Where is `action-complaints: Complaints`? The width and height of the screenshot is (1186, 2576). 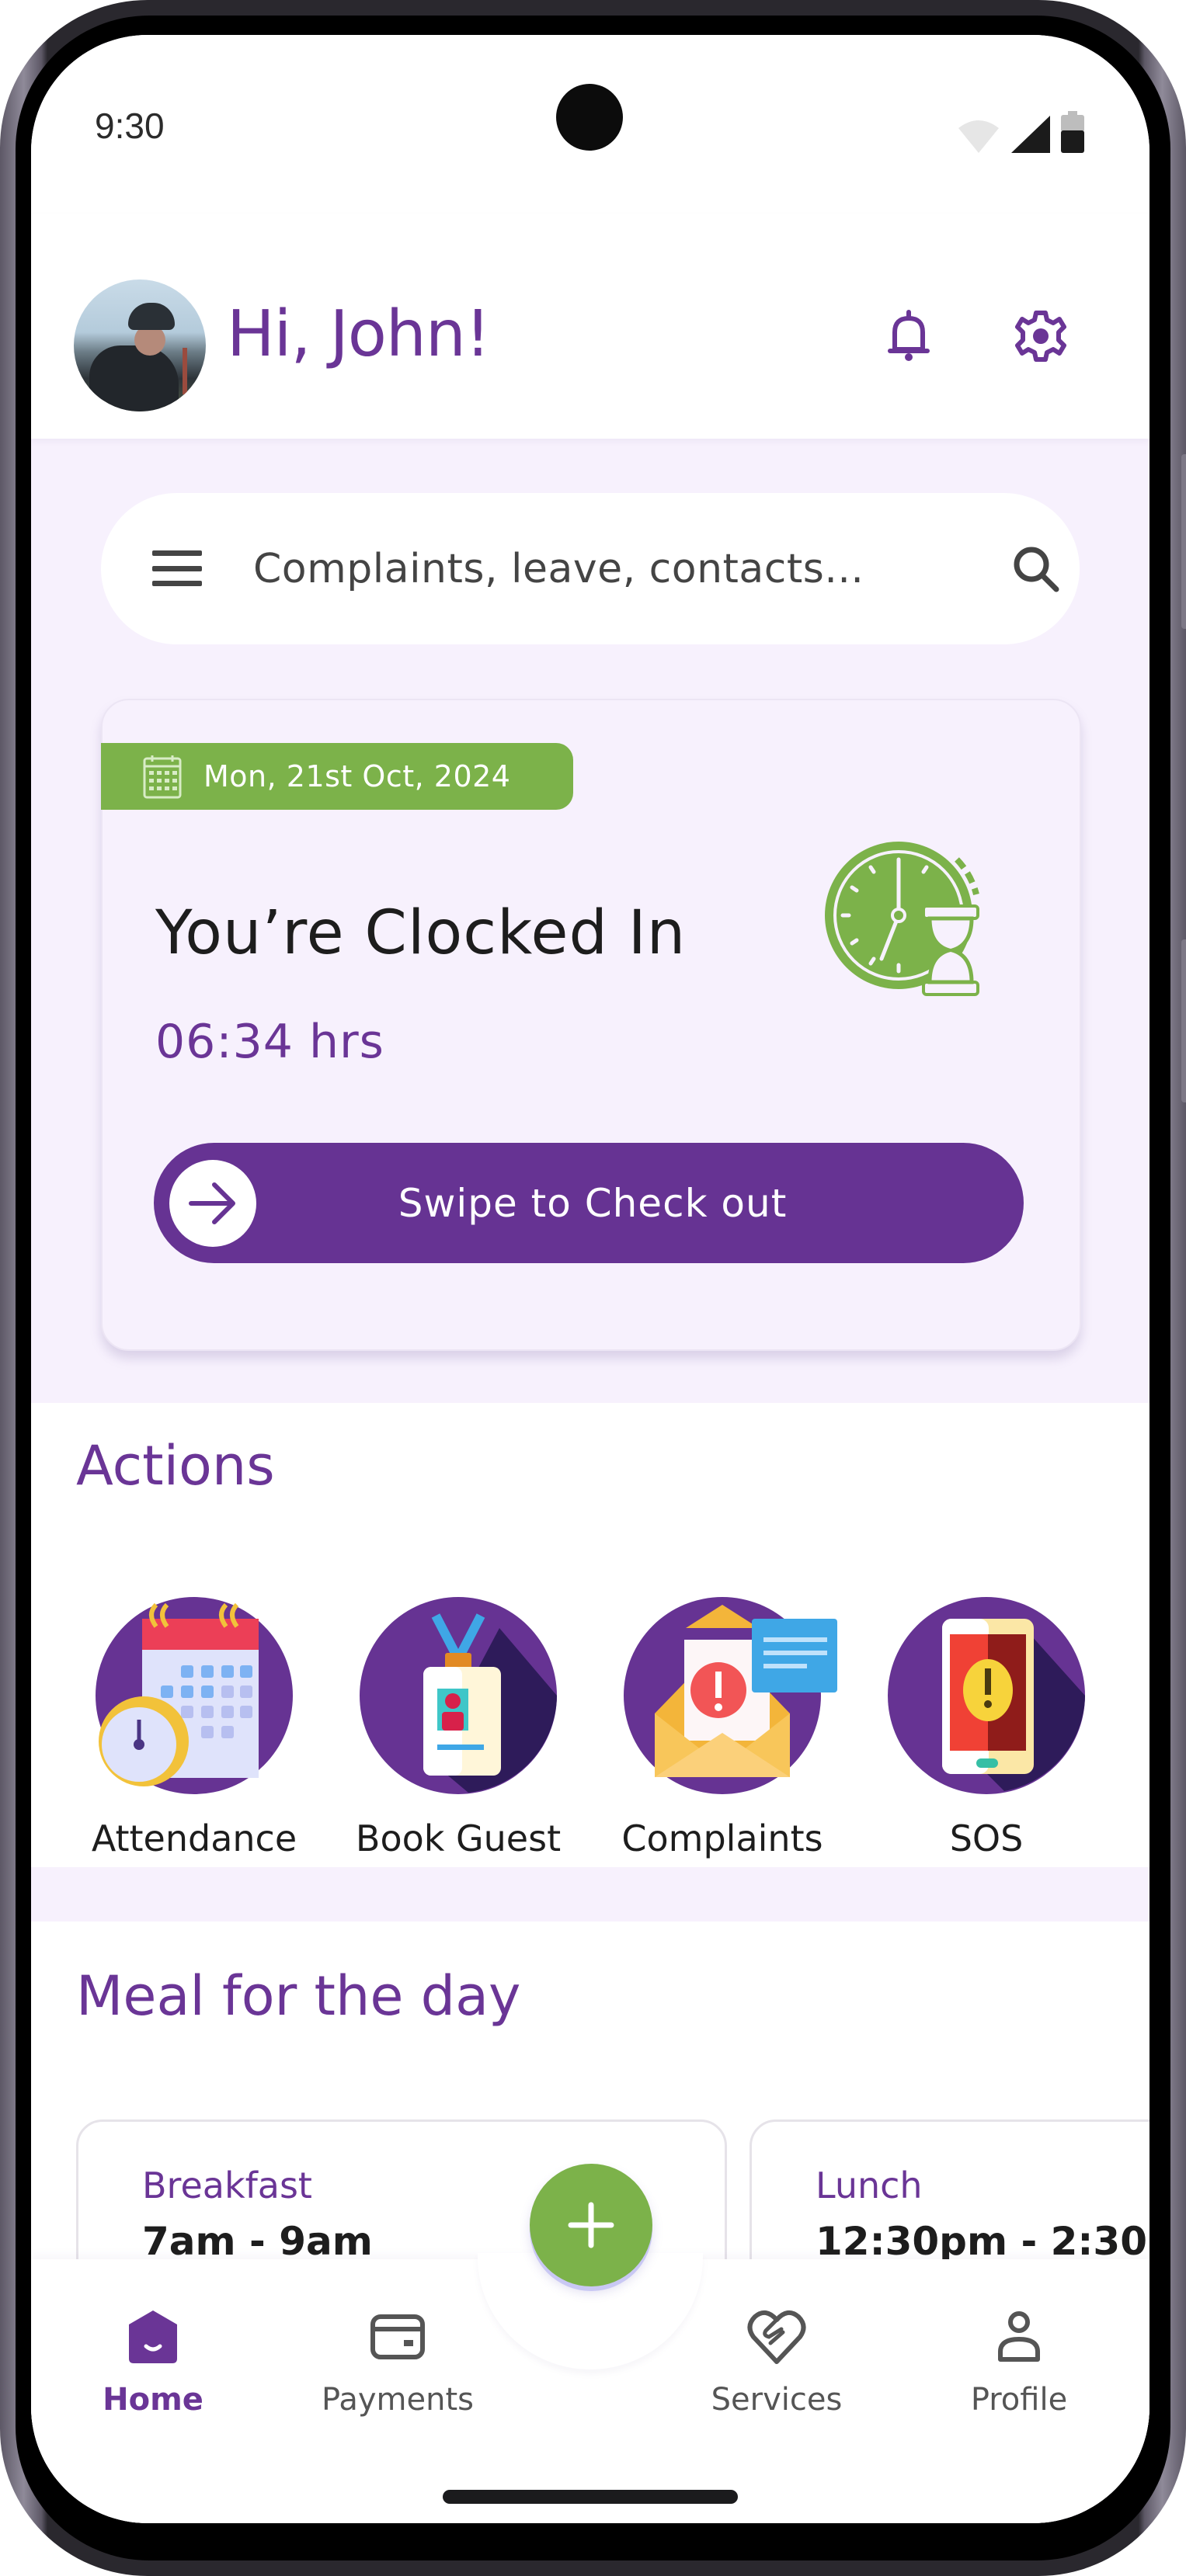
action-complaints: Complaints is located at coordinates (722, 1728).